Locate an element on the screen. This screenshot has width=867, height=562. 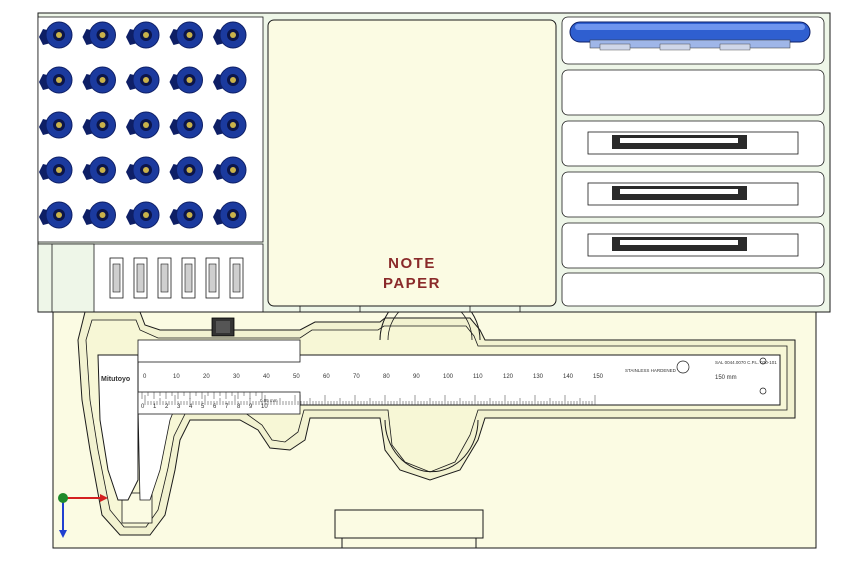
note-label-line1: NOTE is located at coordinates (412, 263).